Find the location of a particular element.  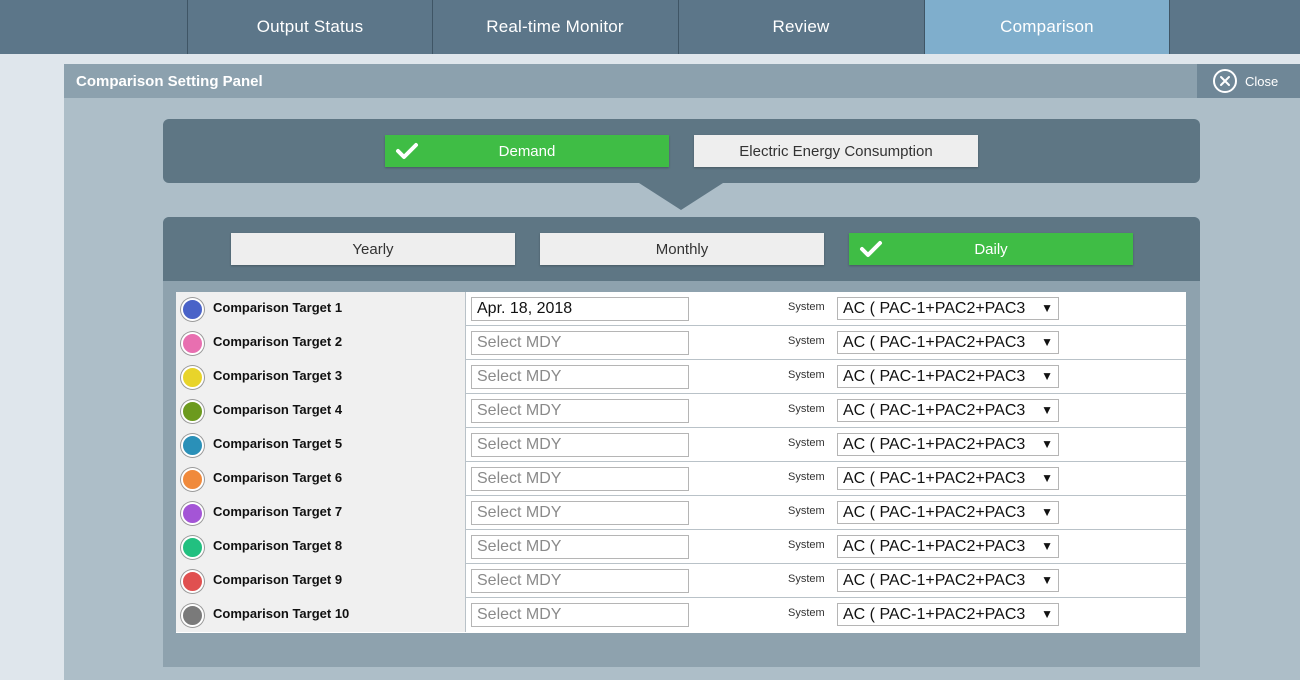

tab-review: Review is located at coordinates (800, 27).